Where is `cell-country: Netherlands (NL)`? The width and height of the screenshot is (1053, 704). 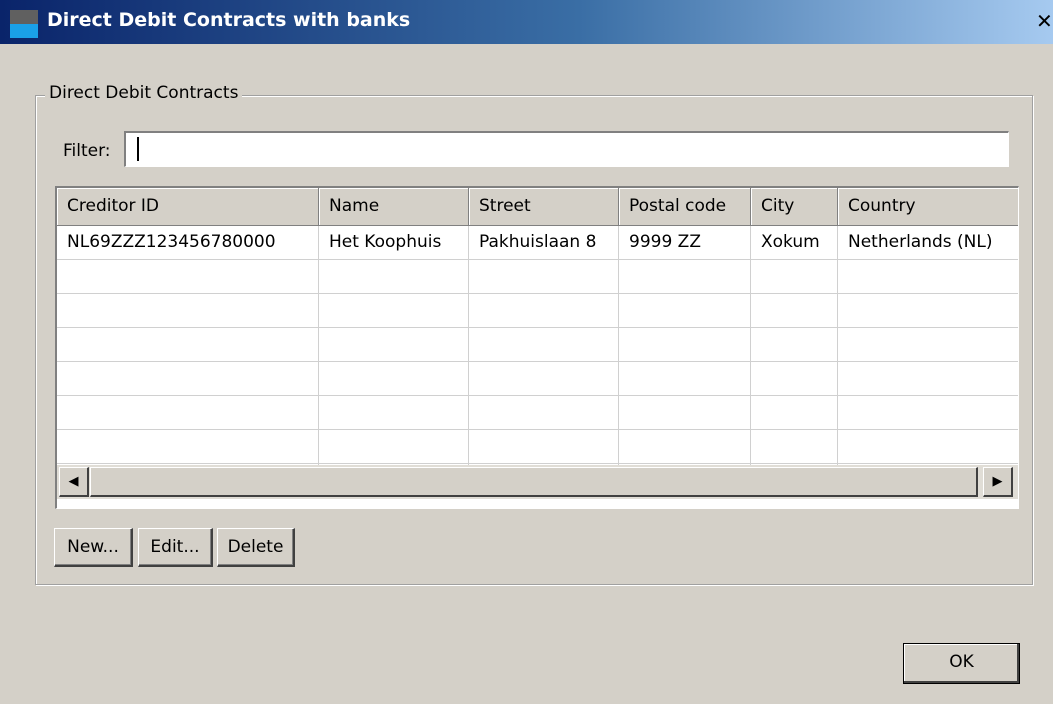 cell-country: Netherlands (NL) is located at coordinates (920, 242).